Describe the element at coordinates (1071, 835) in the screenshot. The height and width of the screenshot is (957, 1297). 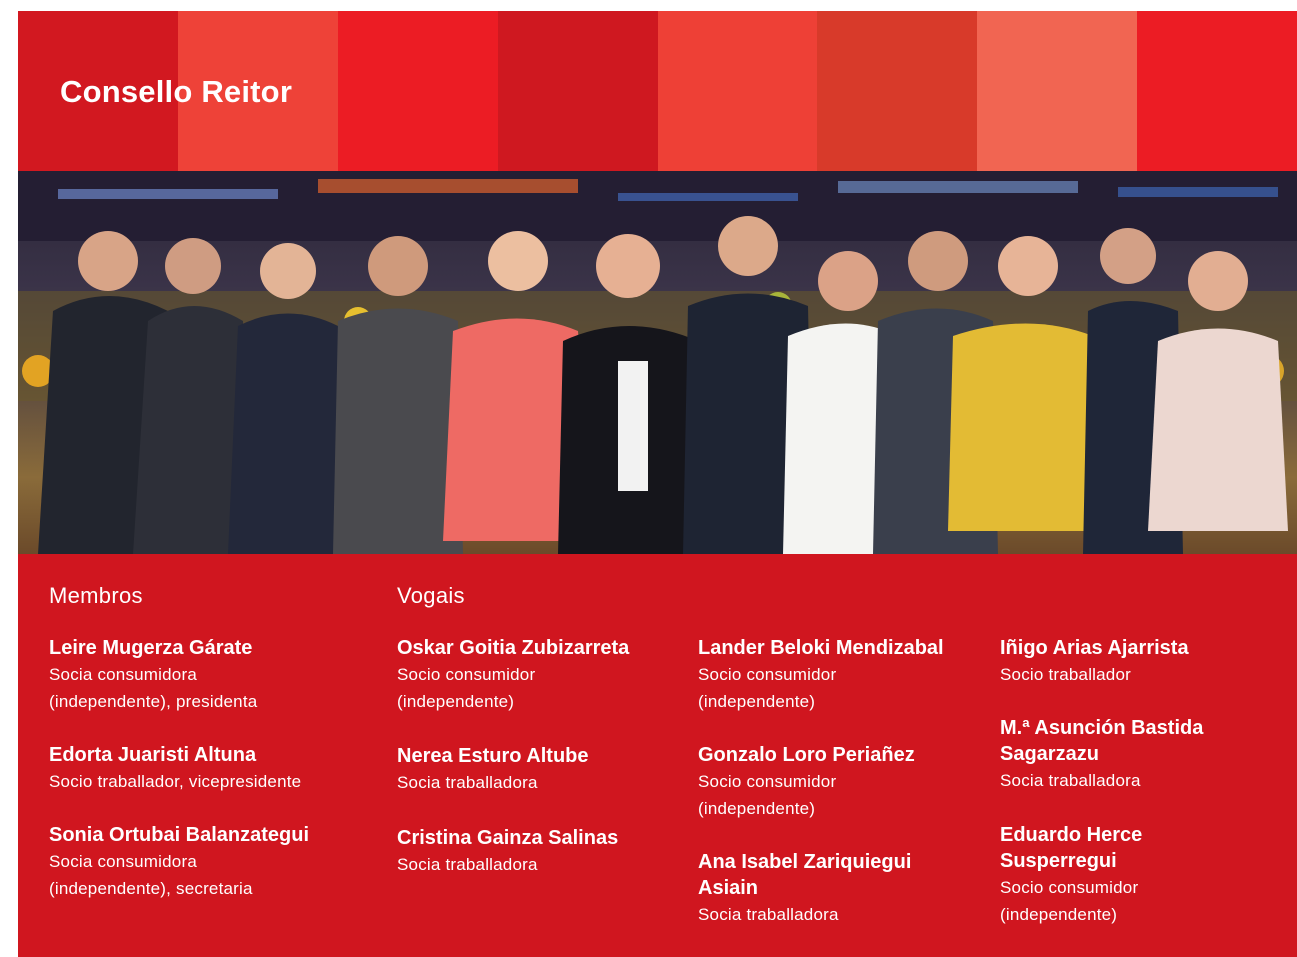
I see `vogal-name: Eduardo Herce` at that location.